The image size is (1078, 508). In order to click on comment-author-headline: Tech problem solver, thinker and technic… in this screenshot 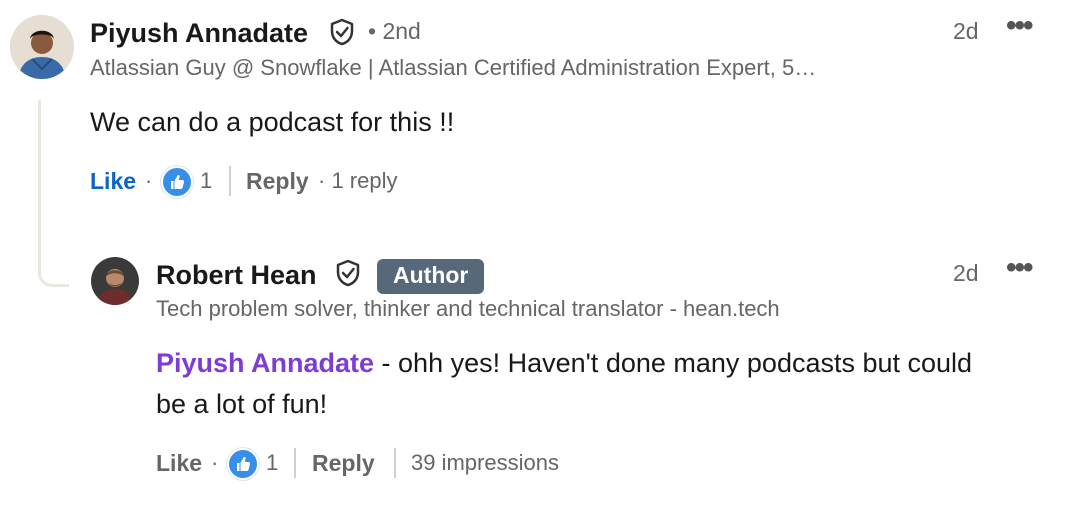, I will do `click(468, 308)`.